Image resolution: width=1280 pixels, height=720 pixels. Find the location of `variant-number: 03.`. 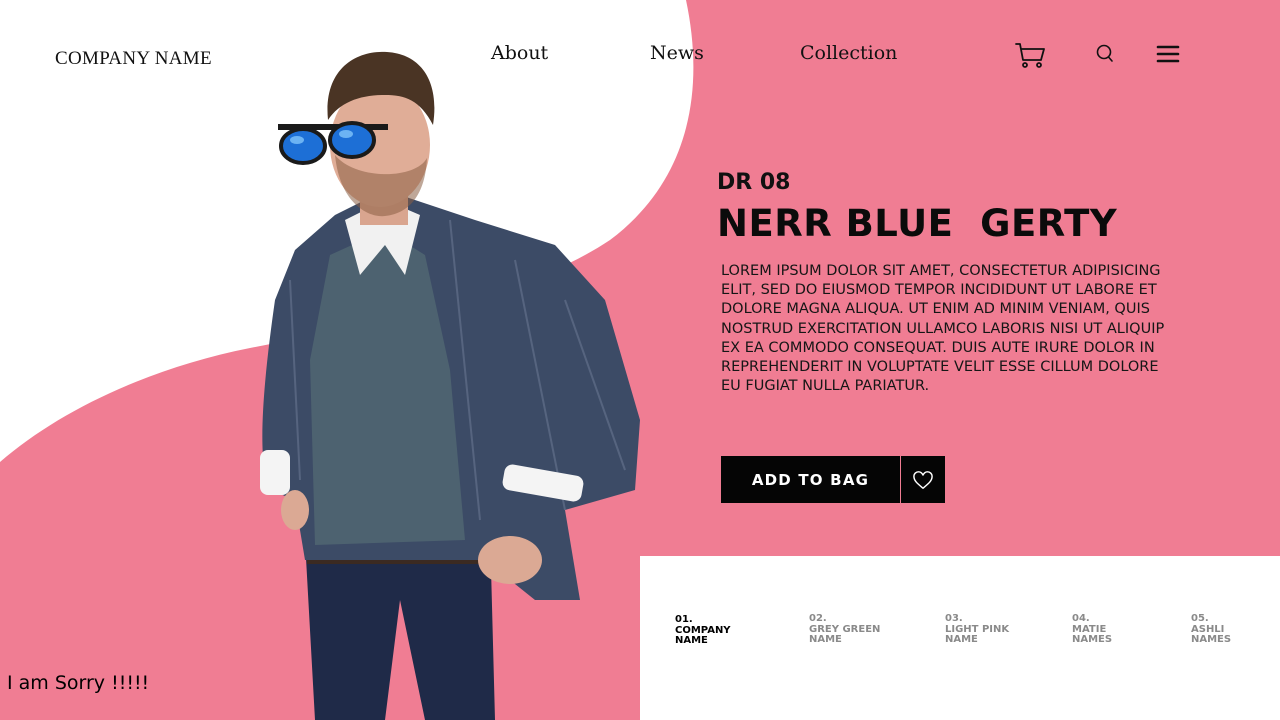

variant-number: 03. is located at coordinates (954, 618).